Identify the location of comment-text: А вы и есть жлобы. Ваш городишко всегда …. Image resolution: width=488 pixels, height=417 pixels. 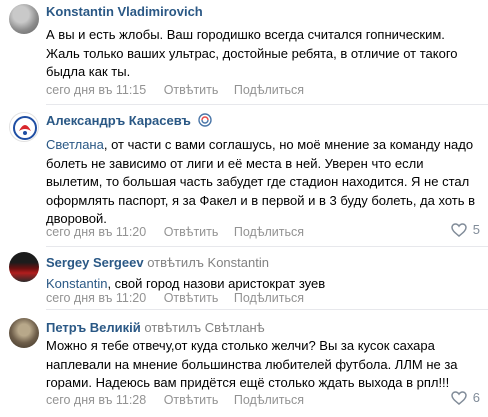
(262, 54).